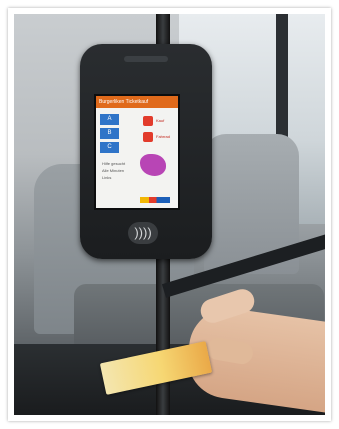  What do you see at coordinates (113, 170) in the screenshot?
I see `list-line-2: Alle Minuten` at bounding box center [113, 170].